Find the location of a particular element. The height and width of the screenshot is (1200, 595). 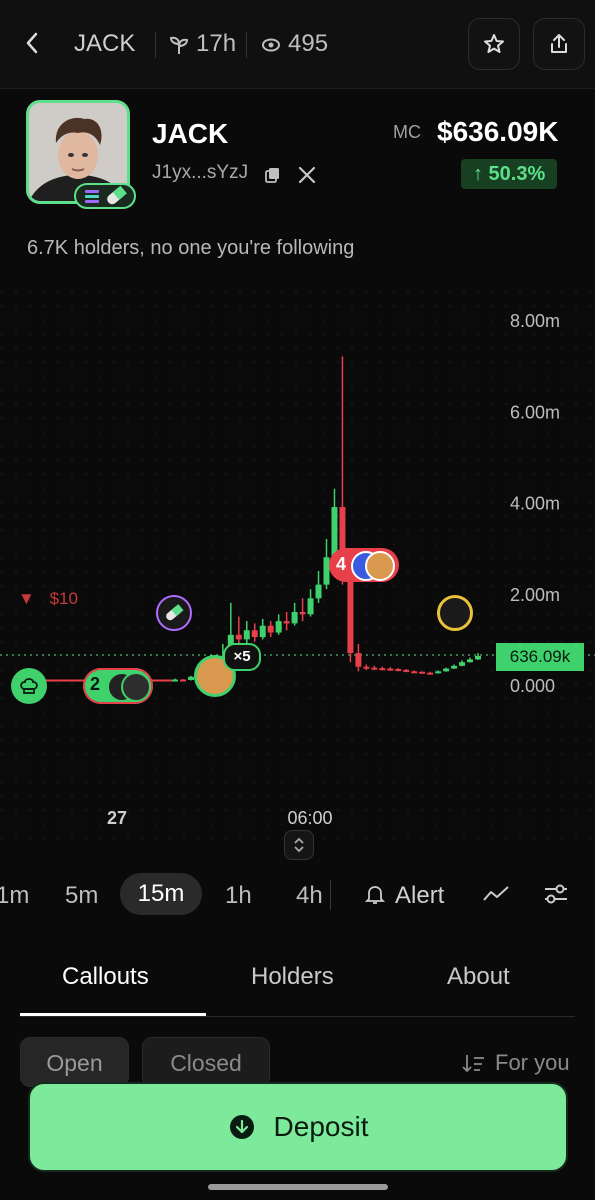

trade-marker-count: 2 is located at coordinates (95, 684).